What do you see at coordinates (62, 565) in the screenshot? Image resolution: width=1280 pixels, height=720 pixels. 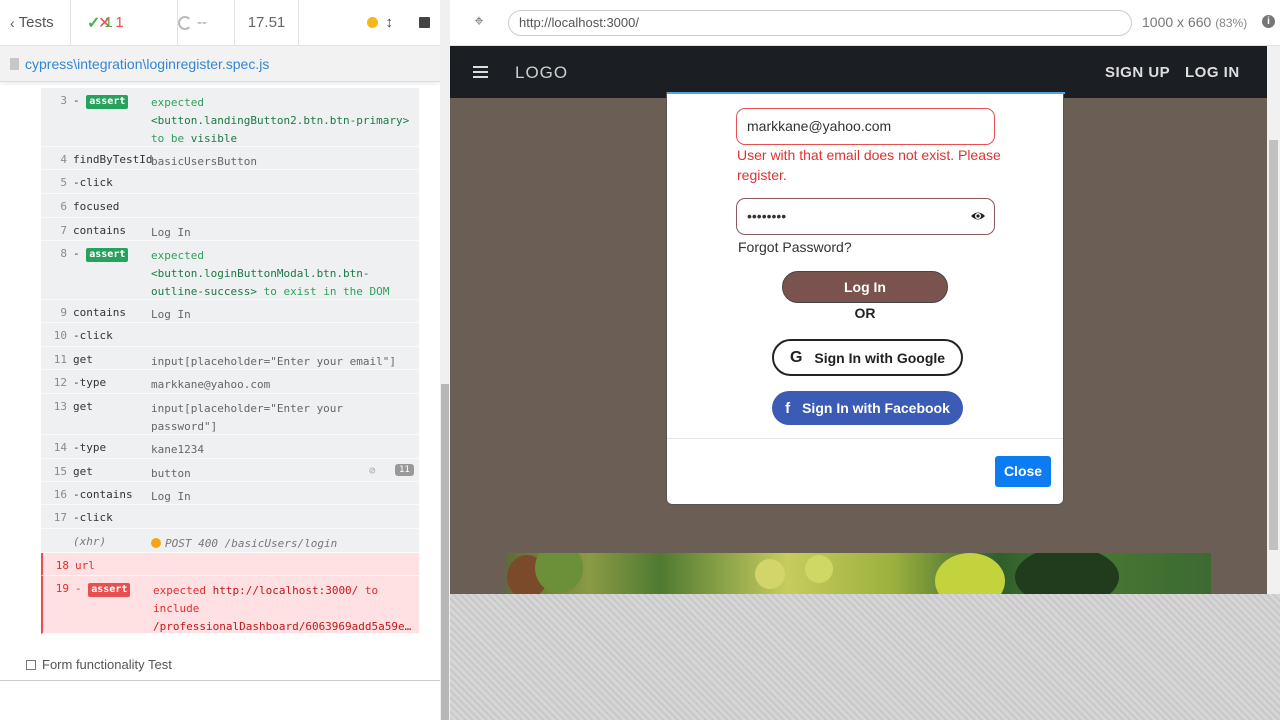 I see `command-number: 18` at bounding box center [62, 565].